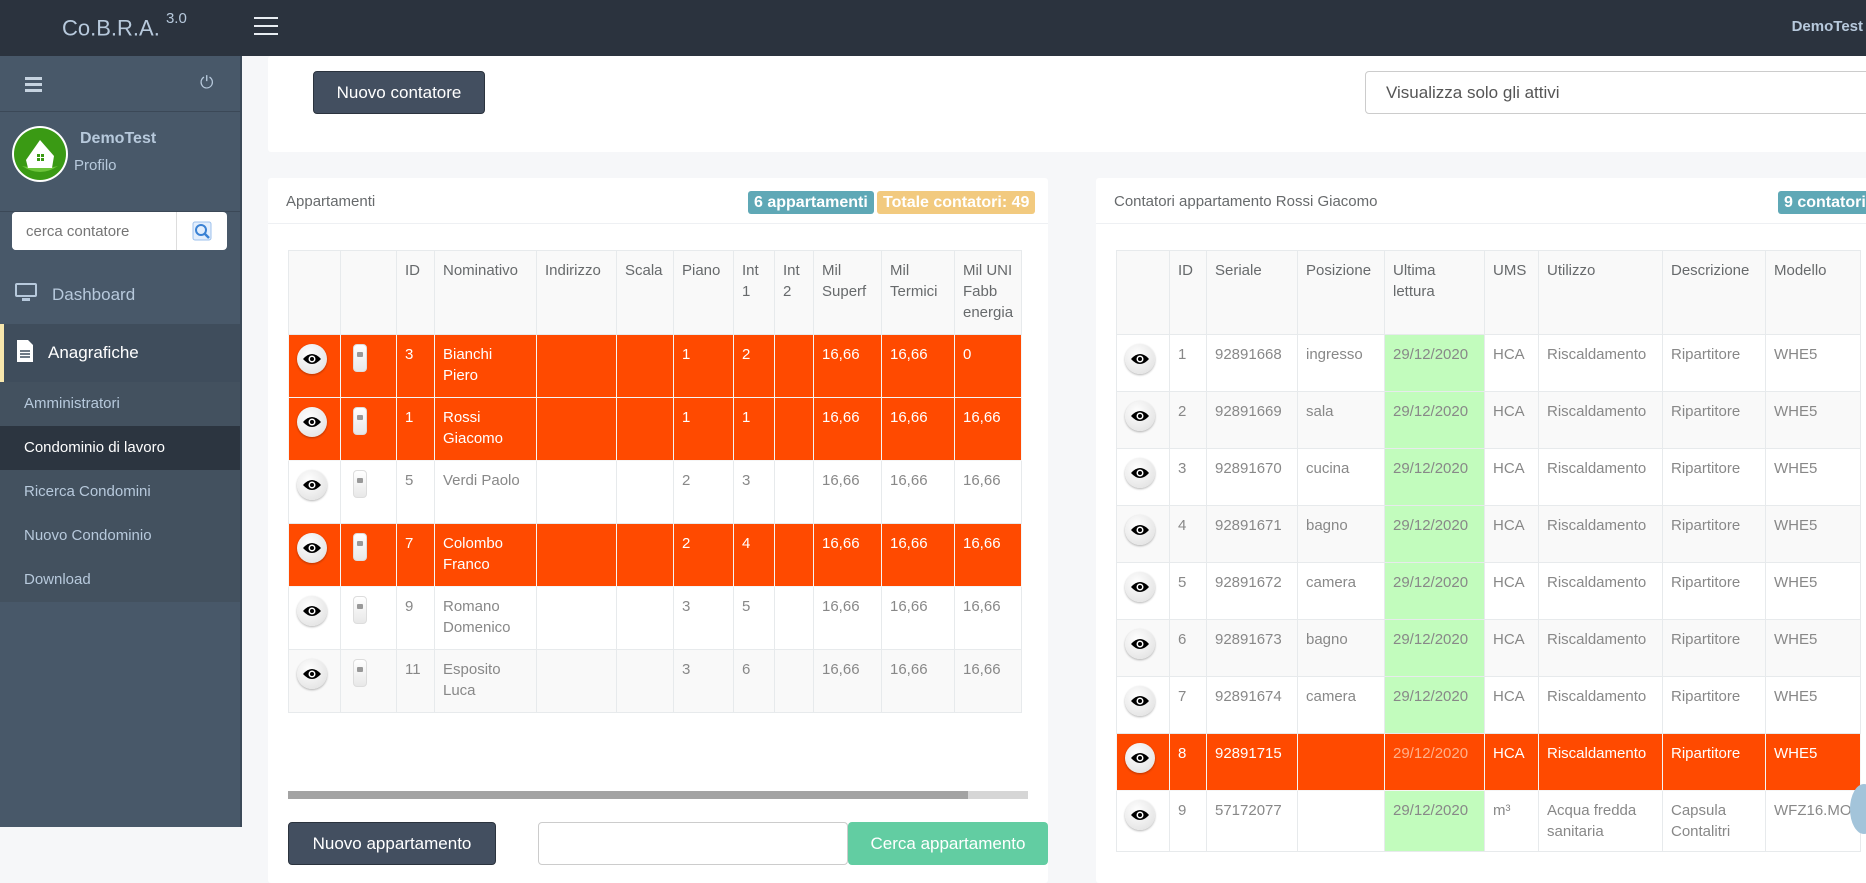  What do you see at coordinates (399, 92) in the screenshot?
I see `new-meter-button: Nuovo contatore` at bounding box center [399, 92].